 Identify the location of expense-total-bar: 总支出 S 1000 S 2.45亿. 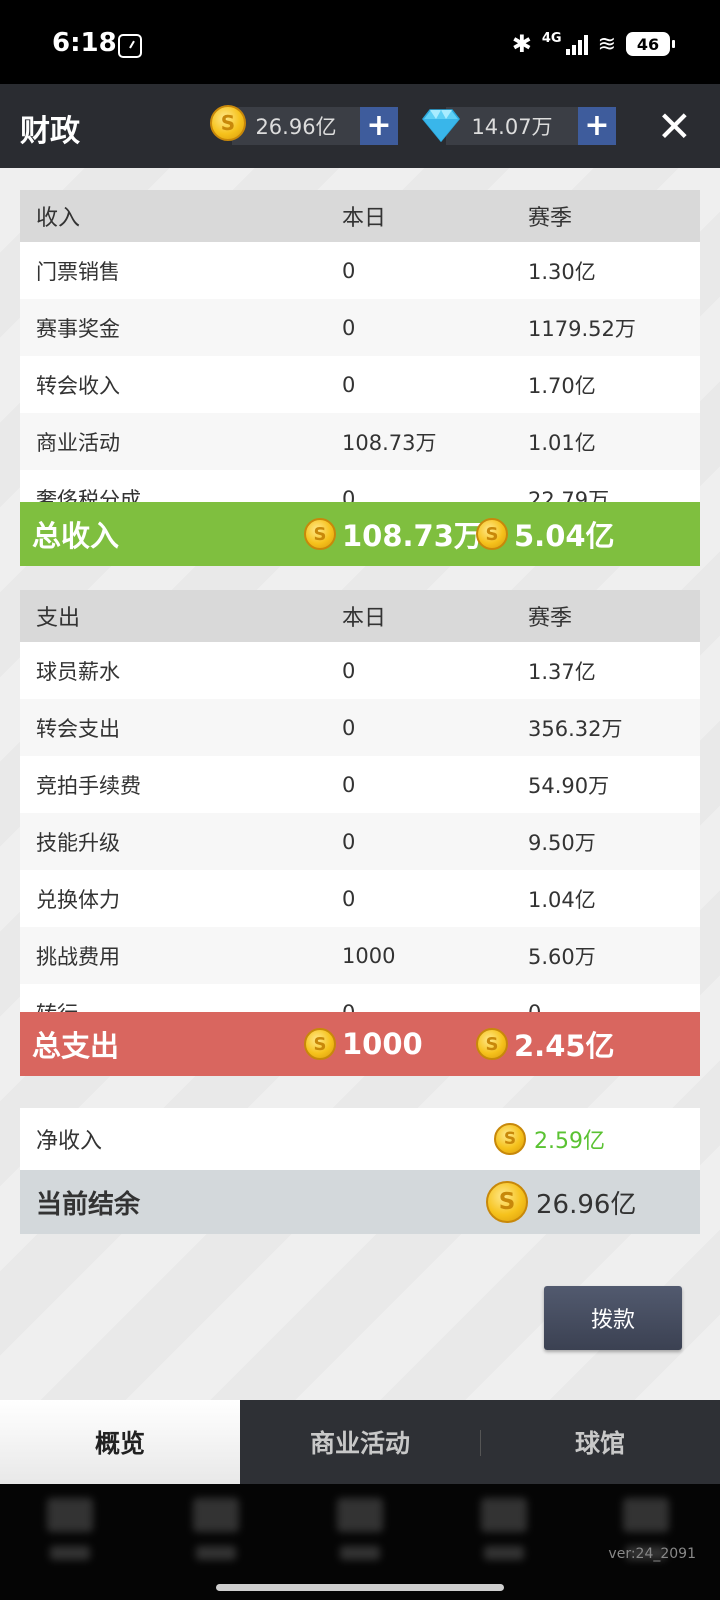
(360, 1044).